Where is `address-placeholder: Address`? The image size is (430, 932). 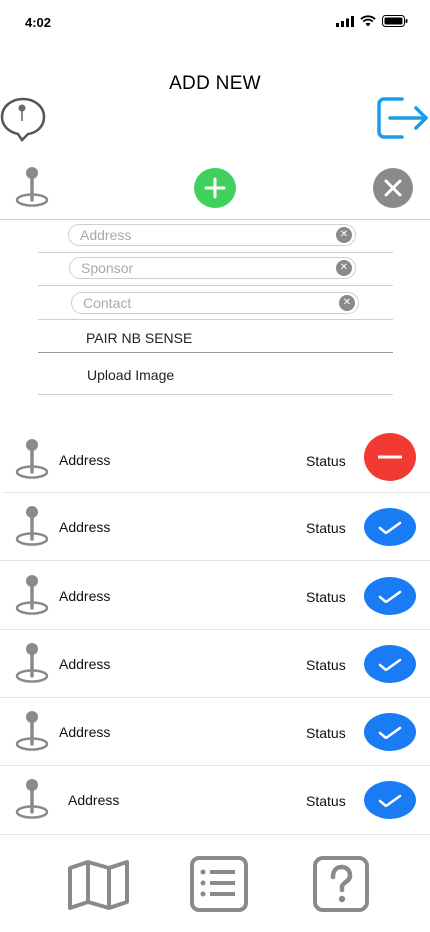
address-placeholder: Address is located at coordinates (106, 235).